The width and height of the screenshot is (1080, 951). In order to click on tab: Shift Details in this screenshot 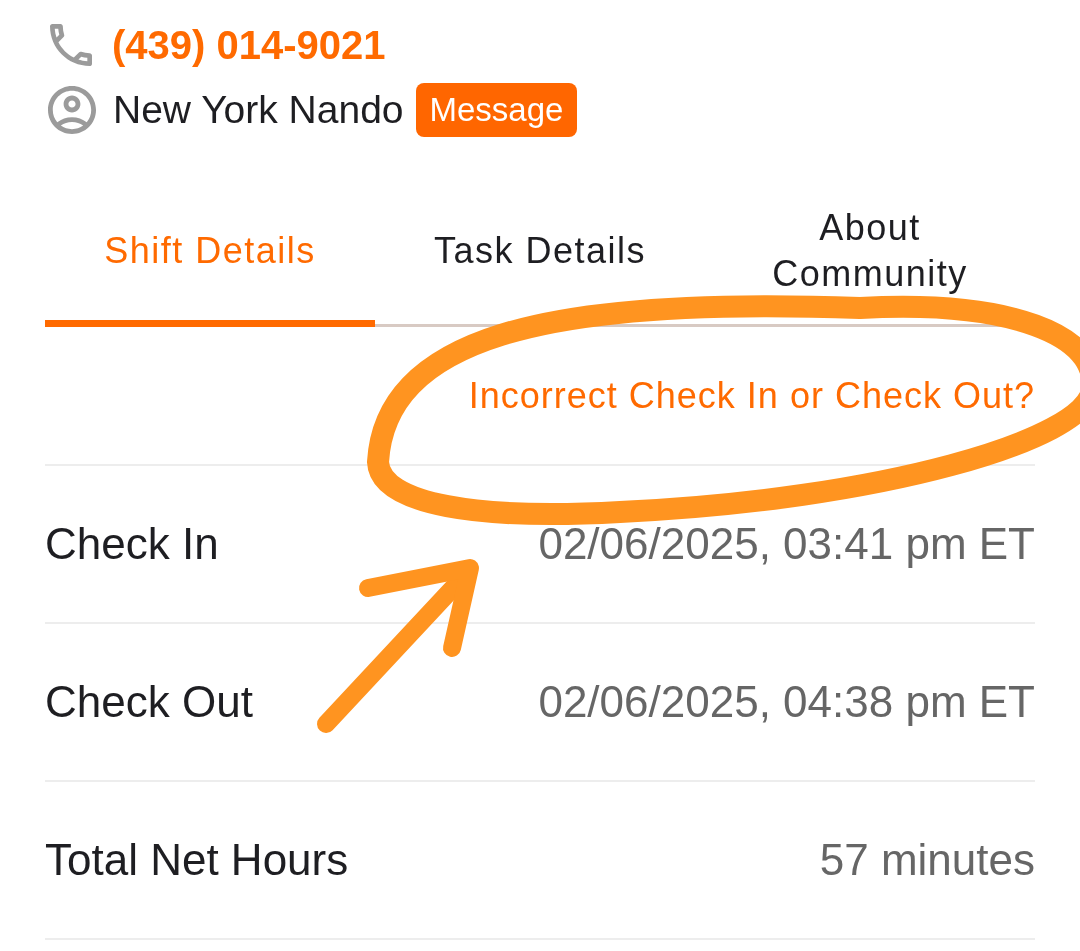, I will do `click(210, 263)`.